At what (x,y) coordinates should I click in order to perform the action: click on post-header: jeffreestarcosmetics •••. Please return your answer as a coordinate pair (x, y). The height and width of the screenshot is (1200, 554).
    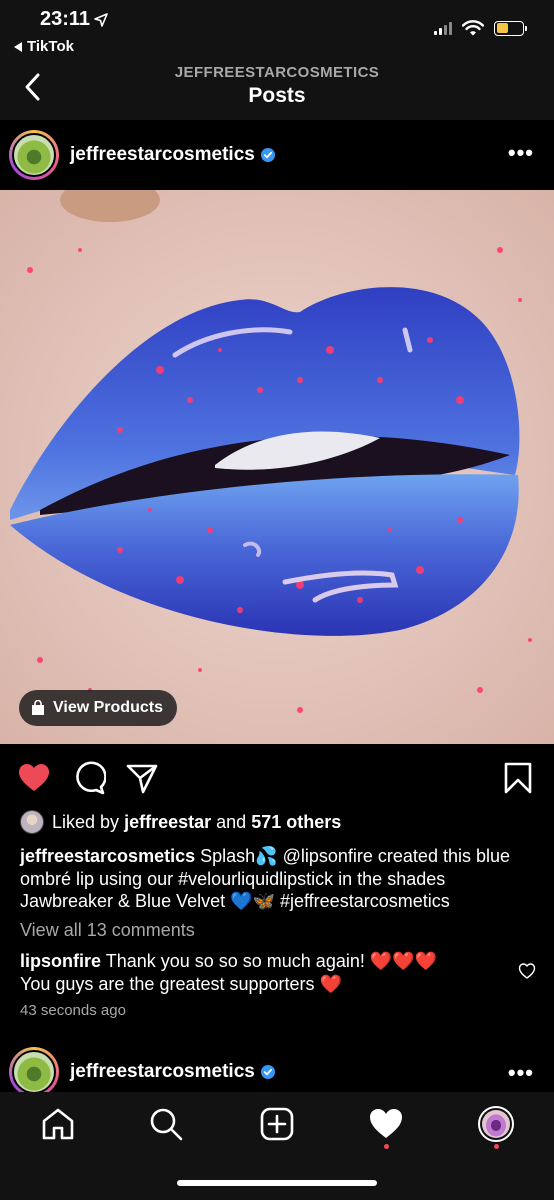
    Looking at the image, I should click on (277, 155).